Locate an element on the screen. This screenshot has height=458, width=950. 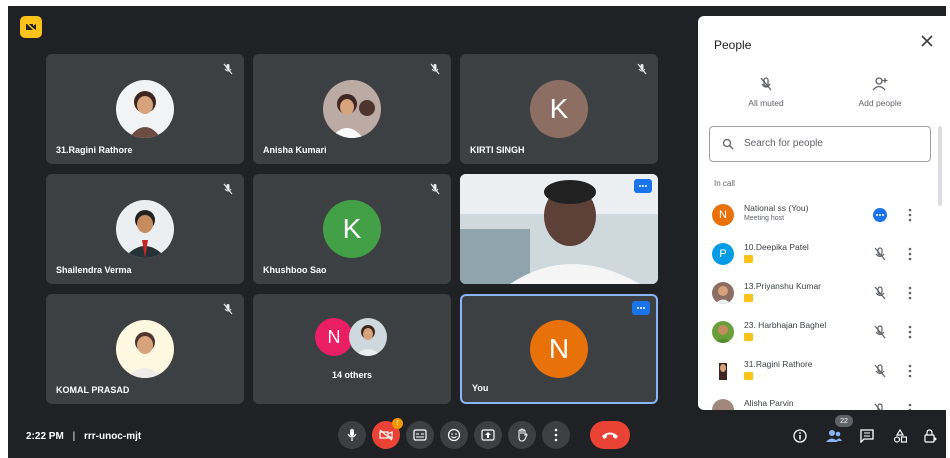
leave-call-button is located at coordinates (610, 435).